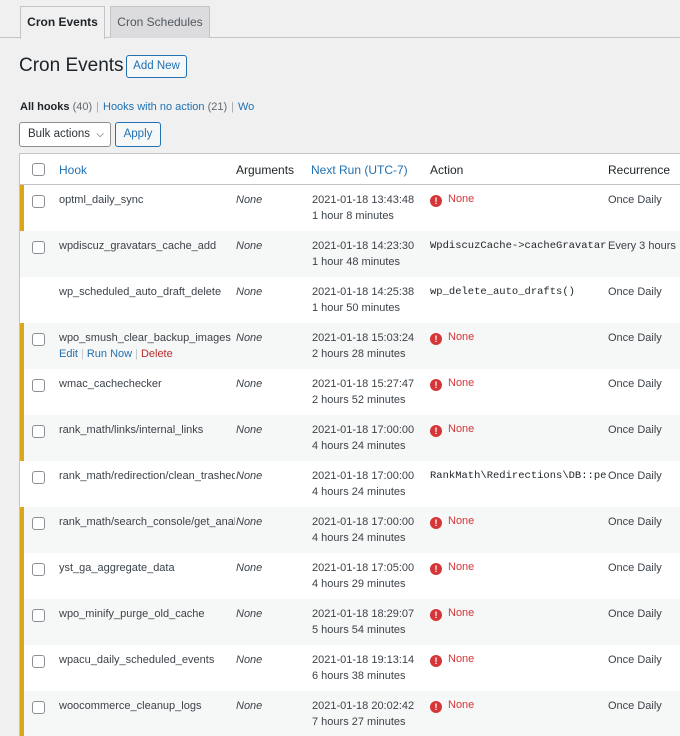 This screenshot has height=736, width=680. I want to click on row-actions: Edit | Run Now | Delete, so click(116, 354).